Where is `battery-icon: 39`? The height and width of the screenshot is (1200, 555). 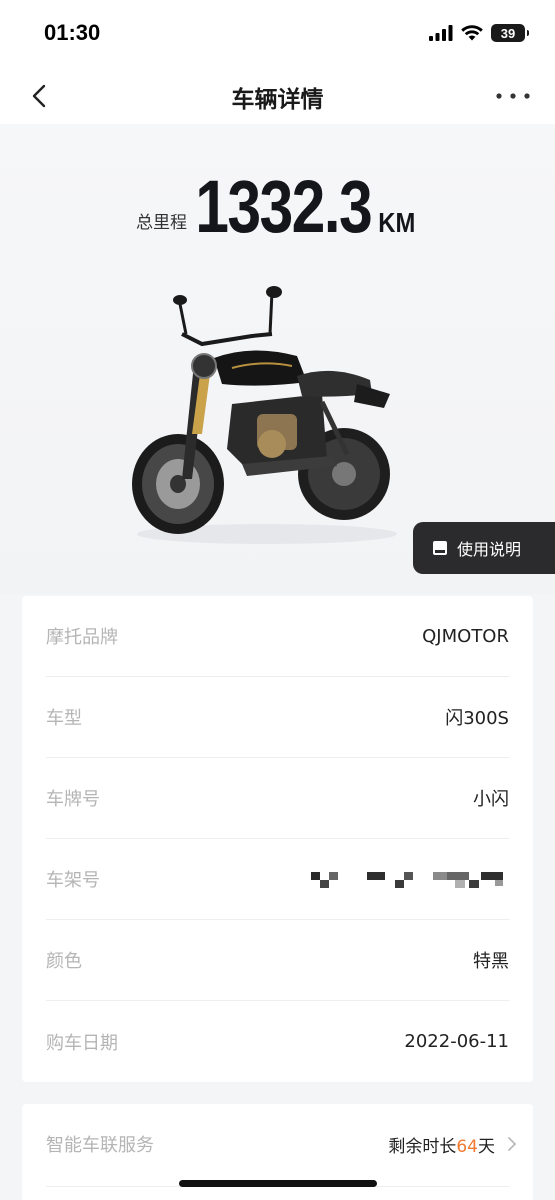 battery-icon: 39 is located at coordinates (510, 33).